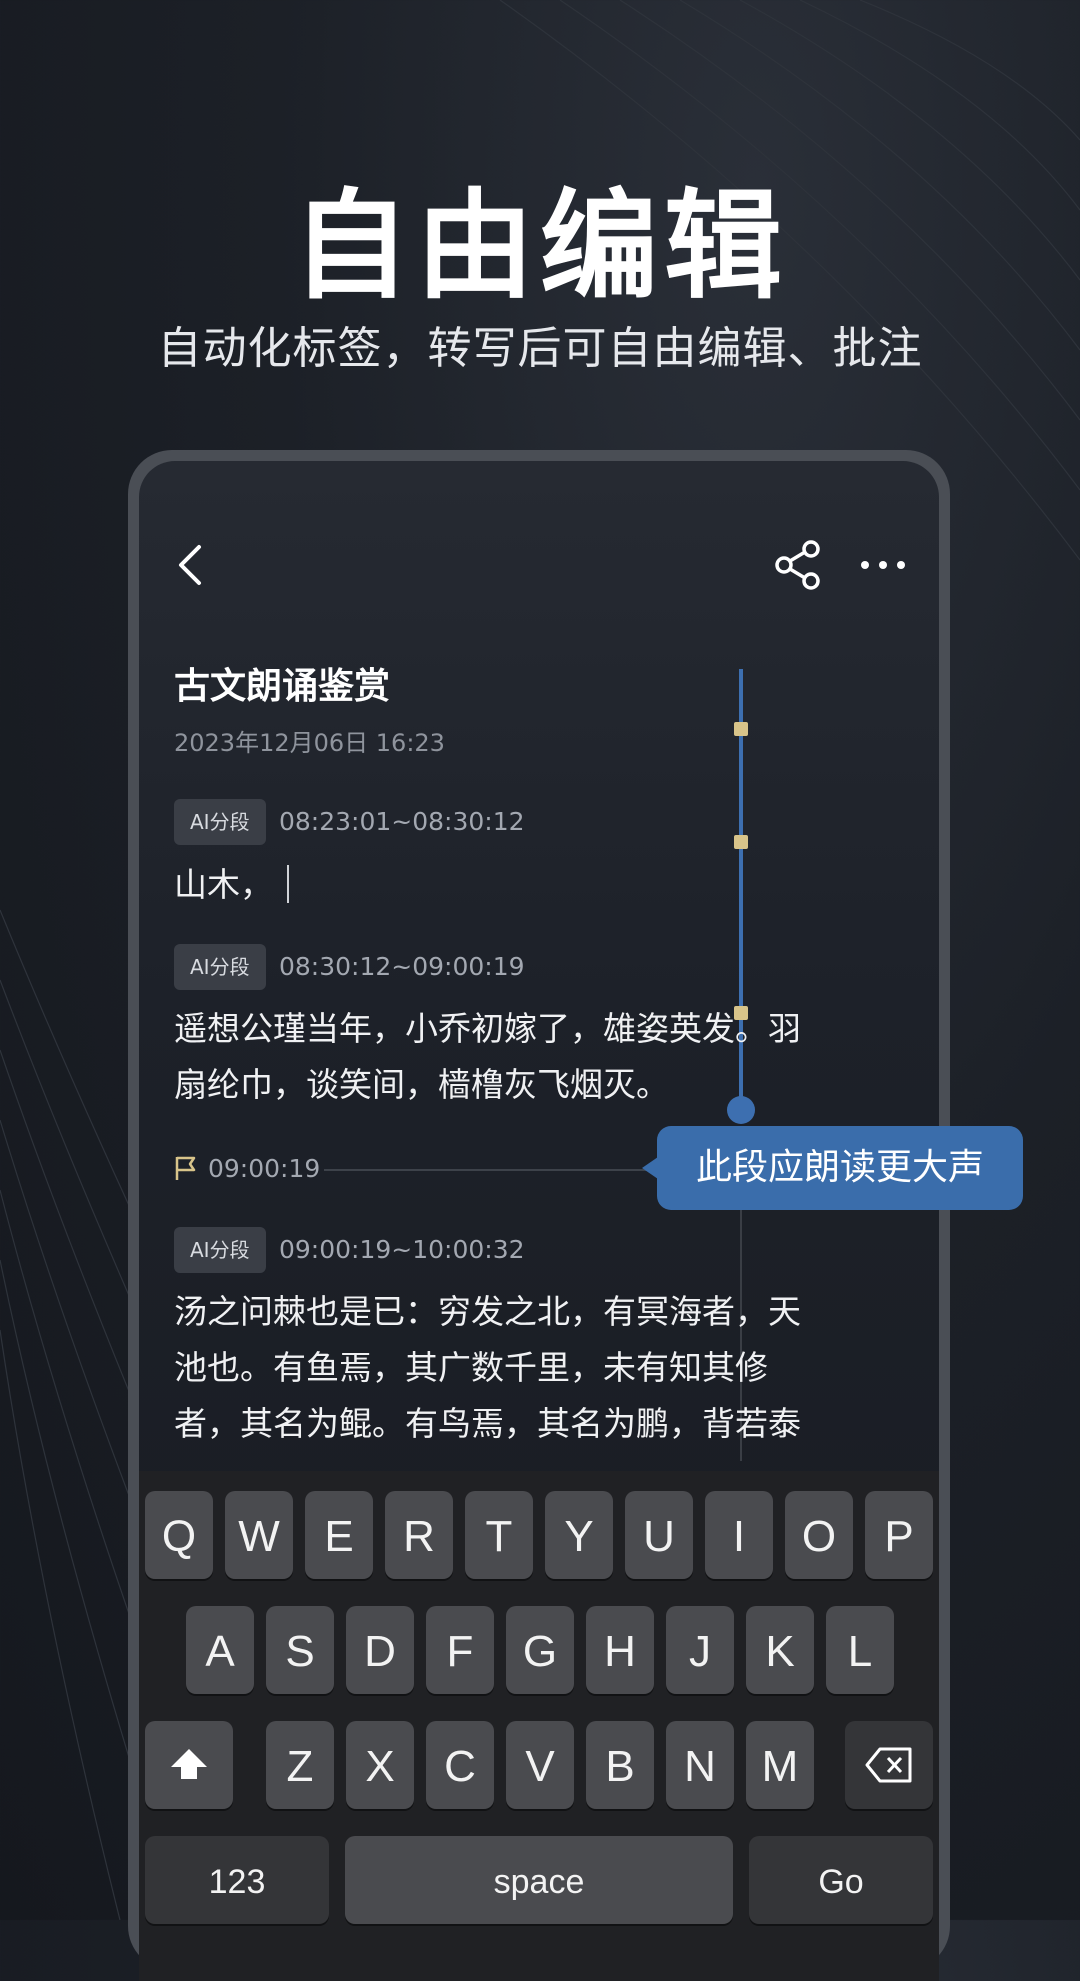 The width and height of the screenshot is (1080, 1981). Describe the element at coordinates (860, 1650) in the screenshot. I see `key-l: L` at that location.